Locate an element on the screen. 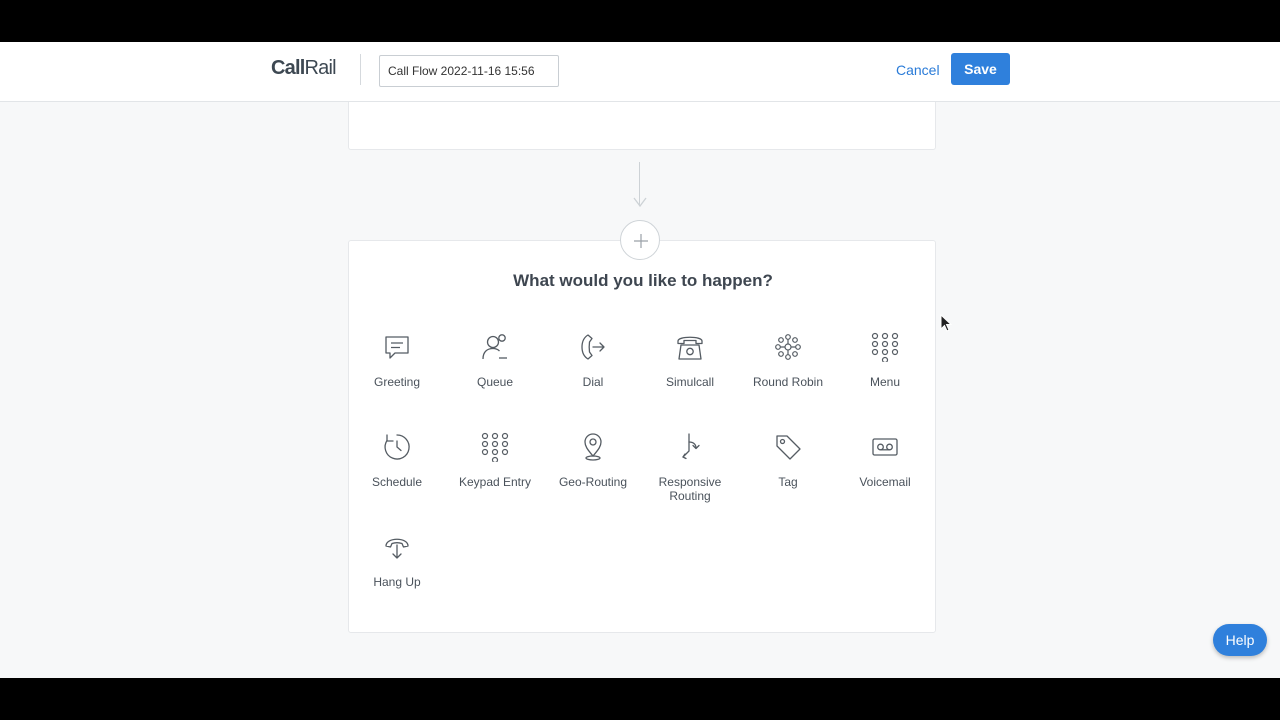 The width and height of the screenshot is (1280, 720). desk-phone-icon is located at coordinates (690, 348).